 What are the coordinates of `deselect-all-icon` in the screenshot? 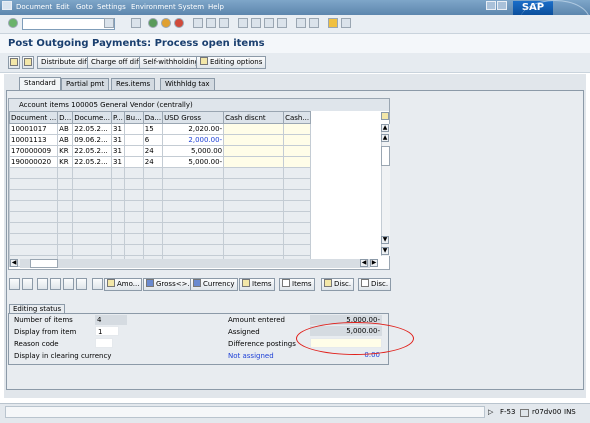 It's located at (27, 284).